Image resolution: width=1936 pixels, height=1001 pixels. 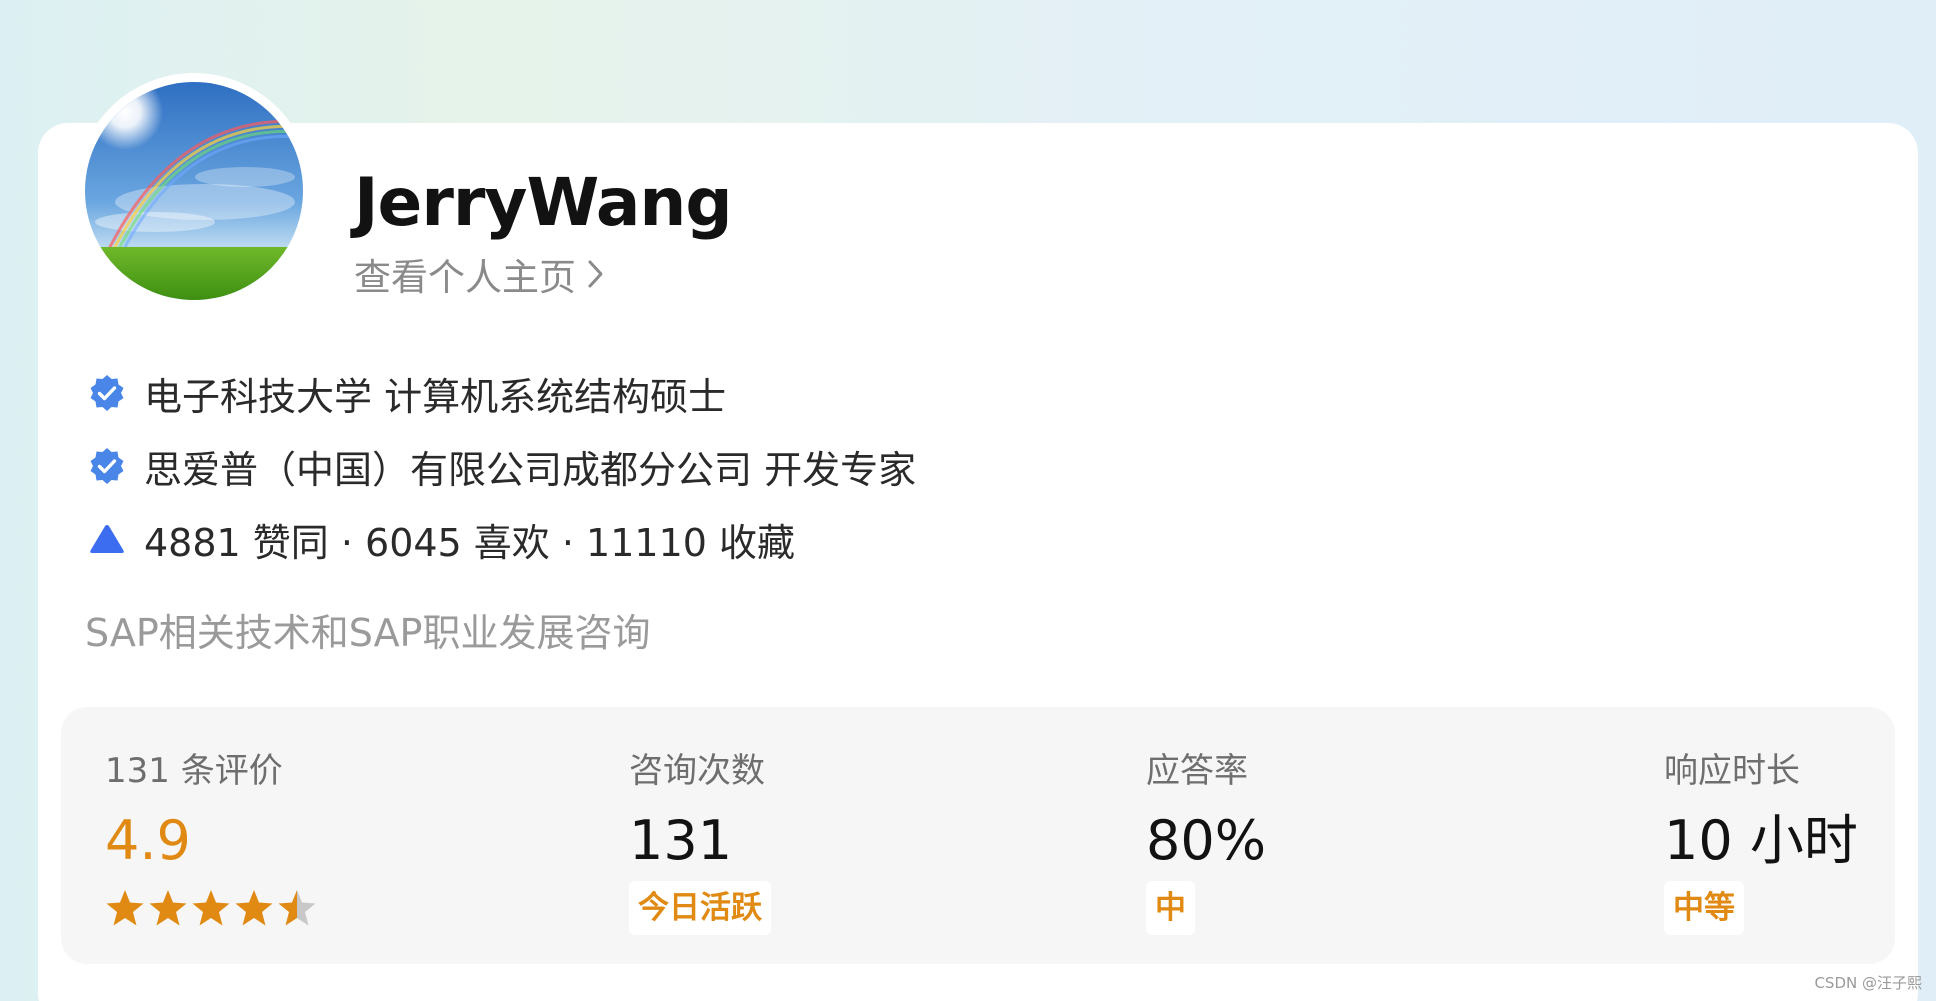 I want to click on verification-text: 思爱普（中国）有限公司成都分公司 开发专家, so click(x=530, y=469).